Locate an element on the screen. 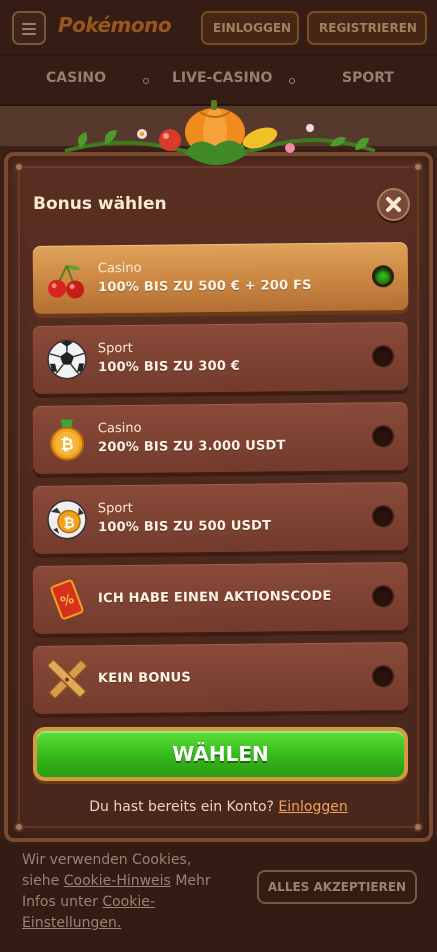 The image size is (437, 952). nav-item-live-casino: LIVE-CASINO is located at coordinates (222, 78).